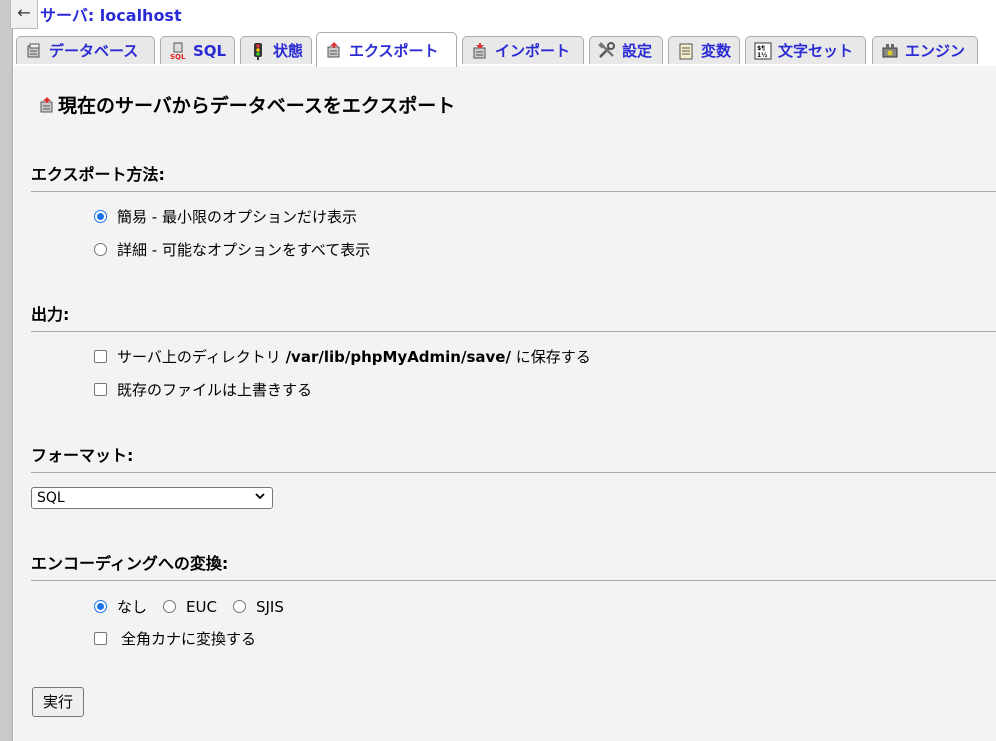  Describe the element at coordinates (550, 357) in the screenshot. I see `save-suffix-text: に保存する` at that location.